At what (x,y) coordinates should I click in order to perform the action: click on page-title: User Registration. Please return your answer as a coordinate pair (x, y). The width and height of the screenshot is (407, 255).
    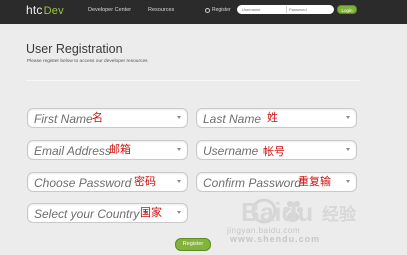
    Looking at the image, I should click on (74, 49).